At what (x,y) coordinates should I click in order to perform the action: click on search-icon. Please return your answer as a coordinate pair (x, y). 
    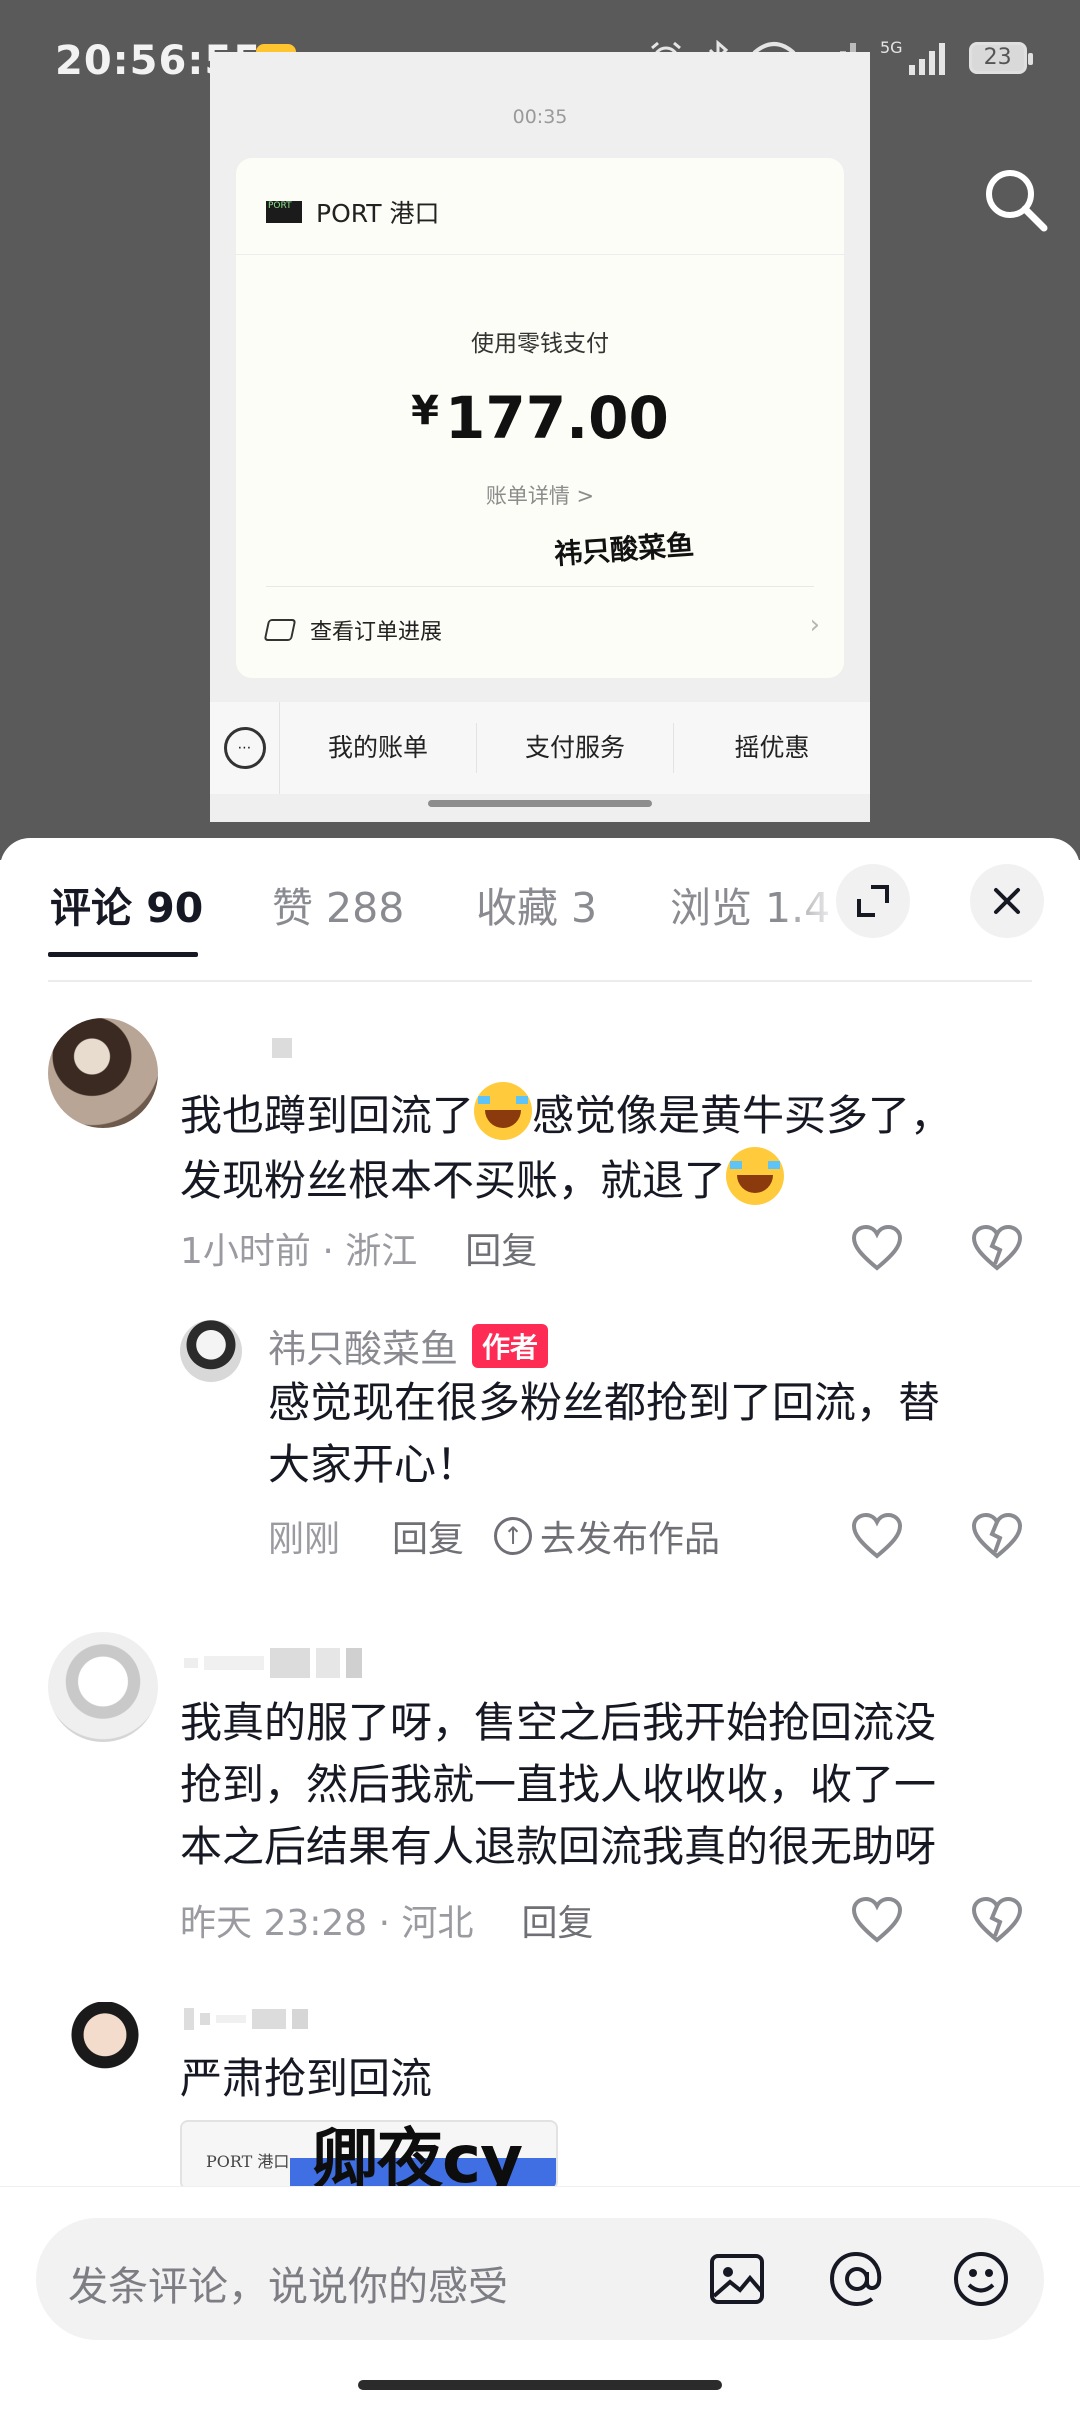
    Looking at the image, I should click on (1015, 199).